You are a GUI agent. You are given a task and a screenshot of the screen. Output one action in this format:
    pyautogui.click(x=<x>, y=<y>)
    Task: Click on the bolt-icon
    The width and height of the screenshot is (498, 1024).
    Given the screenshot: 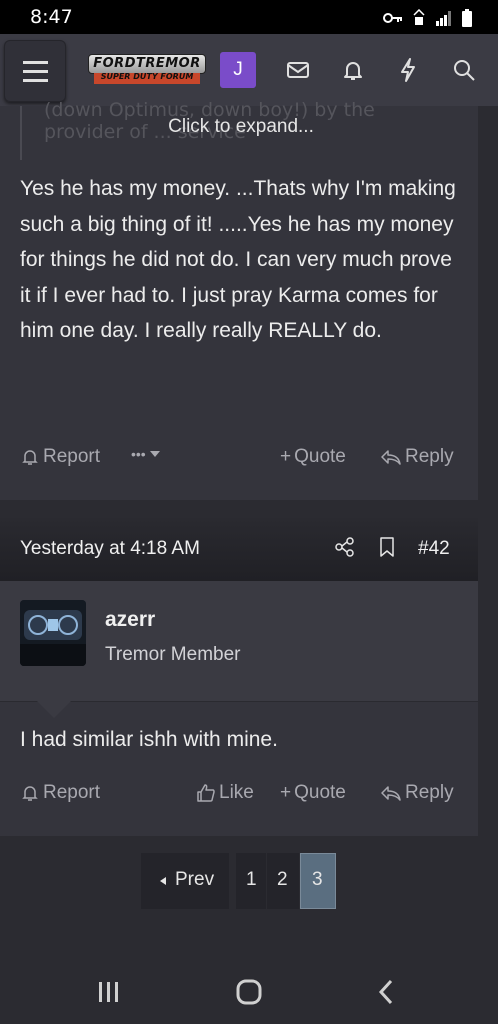 What is the action you would take?
    pyautogui.click(x=408, y=70)
    